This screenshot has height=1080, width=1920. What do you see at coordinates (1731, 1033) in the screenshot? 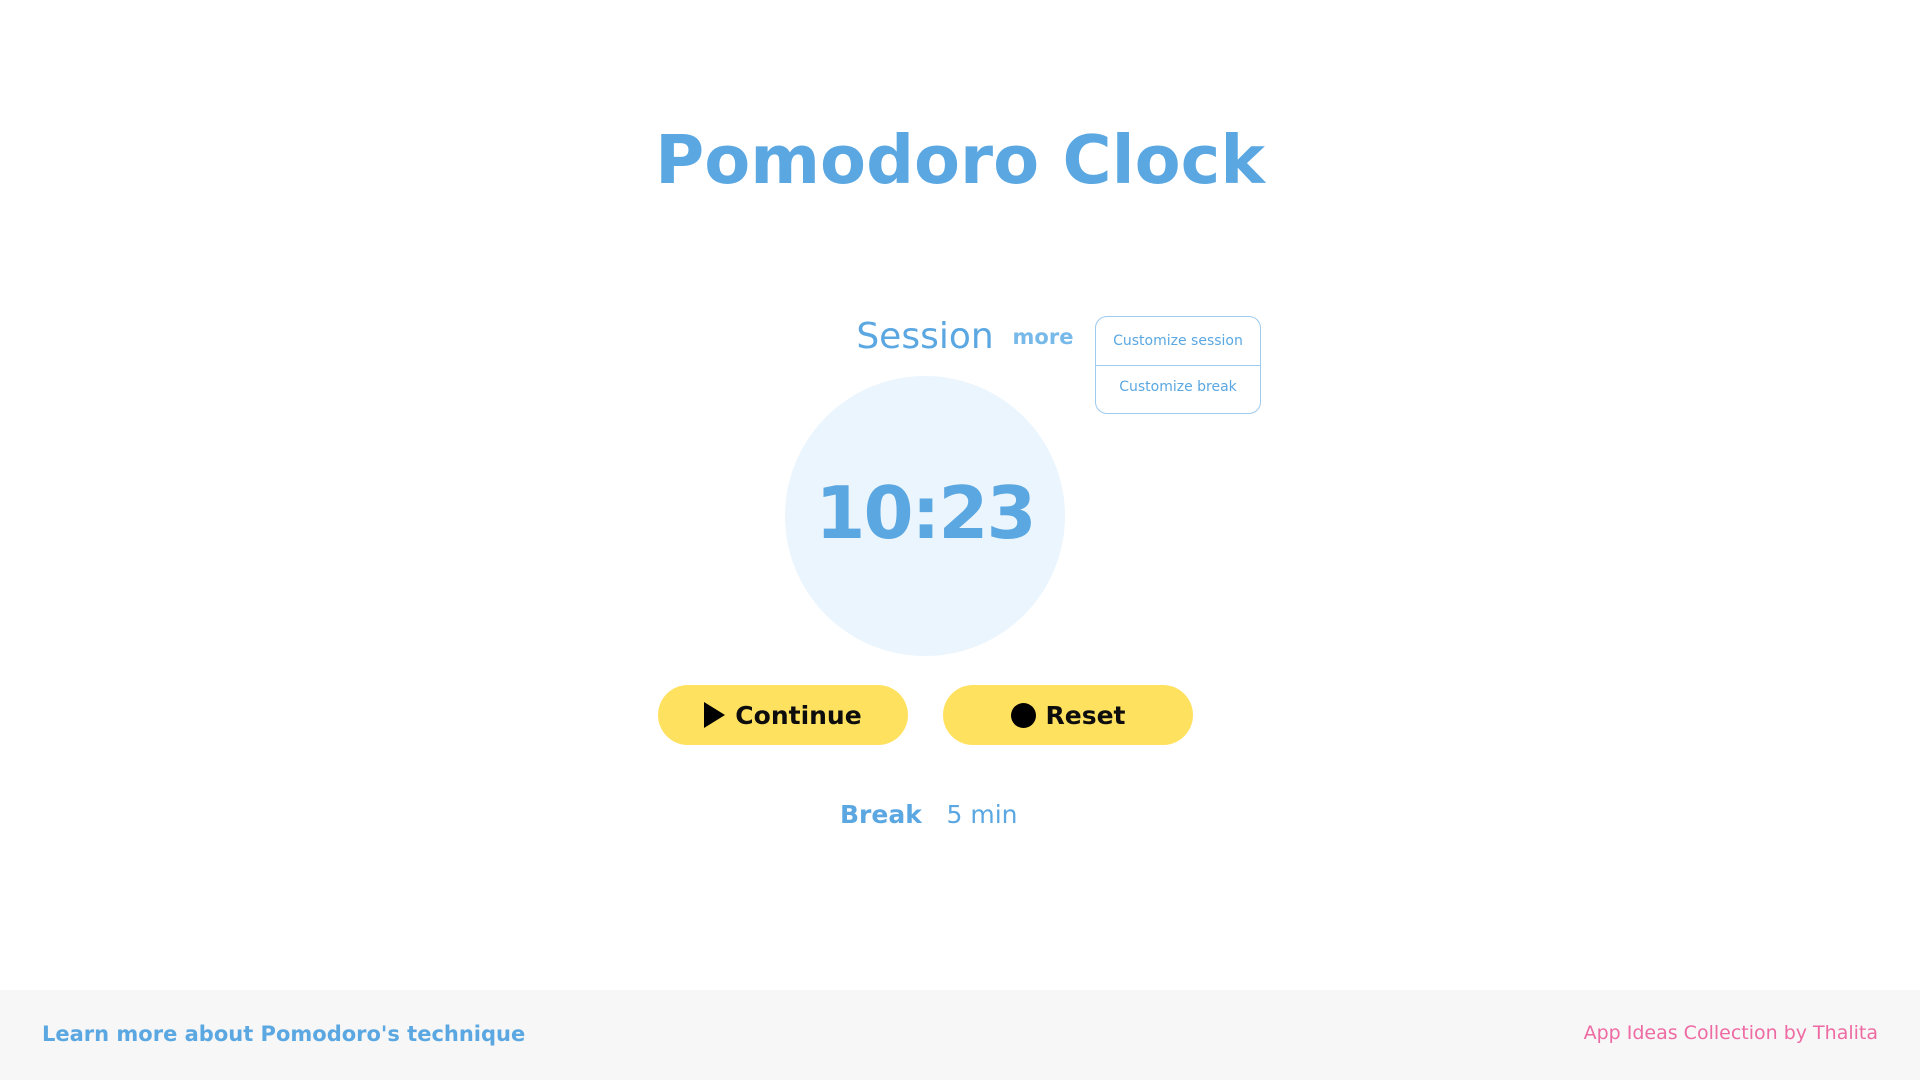
I see `app-ideas-credit-link: App Ideas Collection by Thalita` at bounding box center [1731, 1033].